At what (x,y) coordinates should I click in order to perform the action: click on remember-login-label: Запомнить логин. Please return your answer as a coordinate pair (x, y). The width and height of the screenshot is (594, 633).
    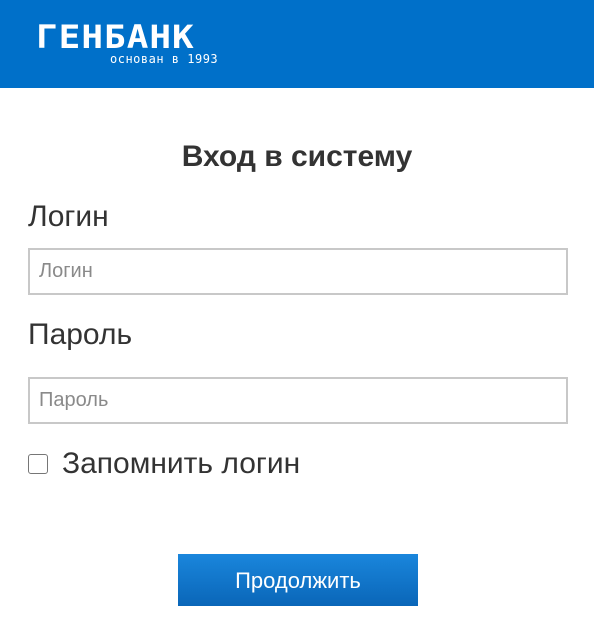
    Looking at the image, I should click on (181, 464).